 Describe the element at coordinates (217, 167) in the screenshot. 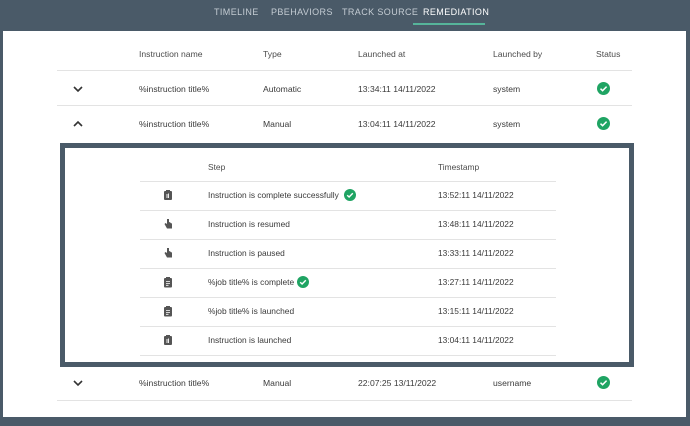

I see `header-step: Step` at that location.